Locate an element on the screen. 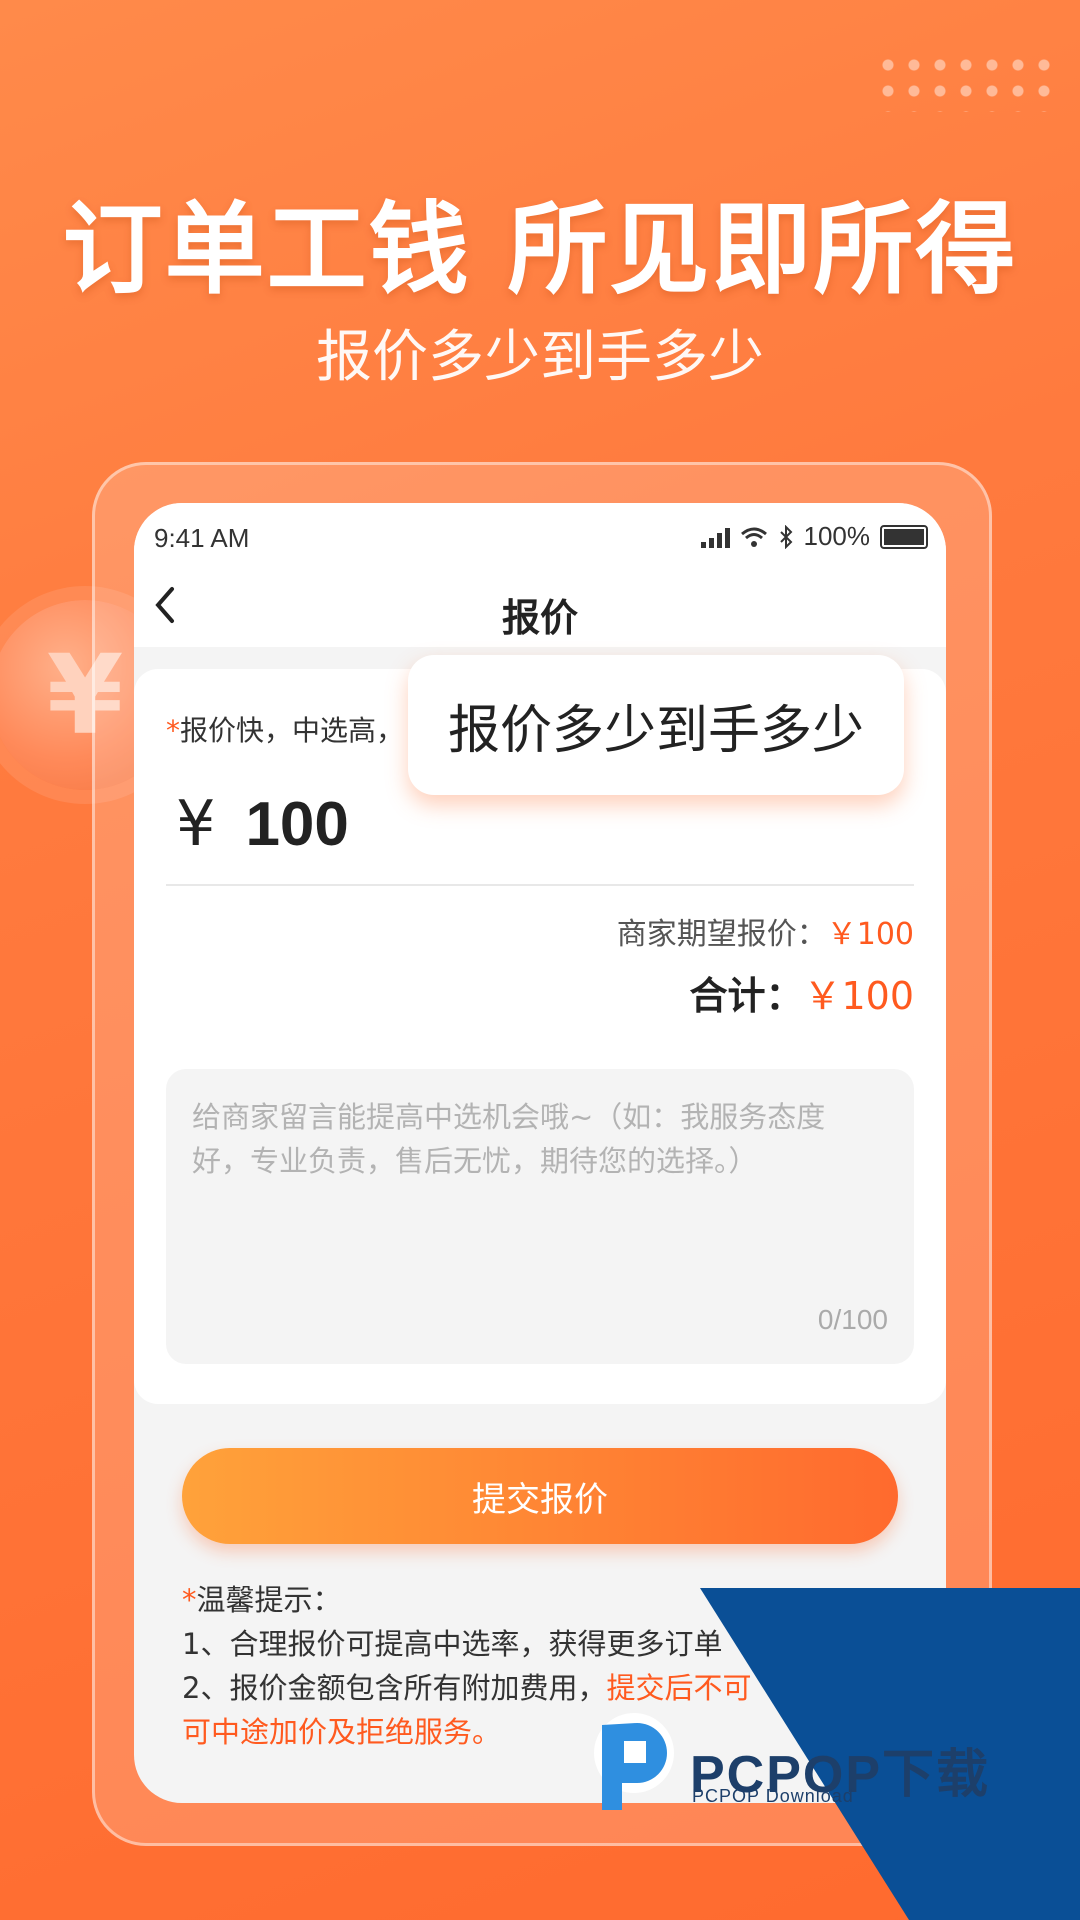 This screenshot has height=1920, width=1080. tips-line-2-warning: 提交后不可 is located at coordinates (679, 1688).